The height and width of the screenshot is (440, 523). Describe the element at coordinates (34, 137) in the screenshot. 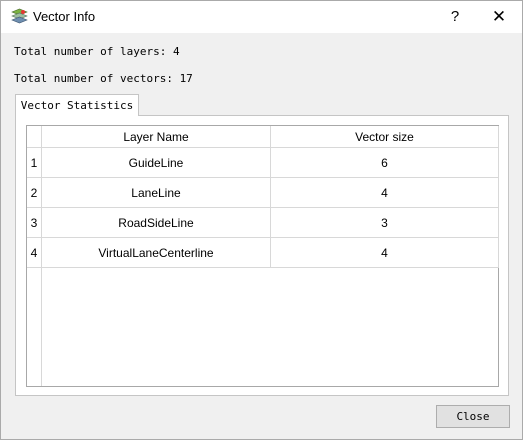

I see `table-corner` at that location.